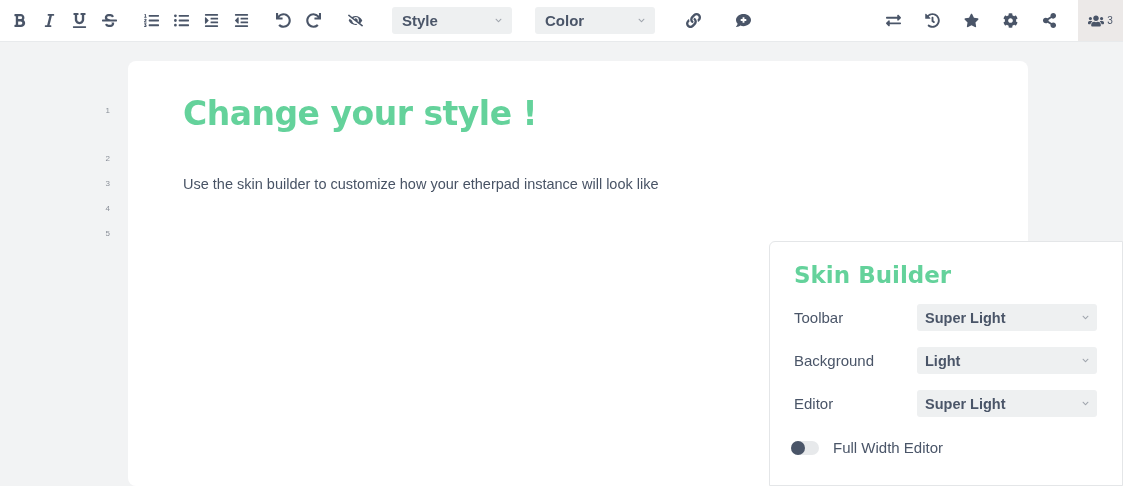  Describe the element at coordinates (283, 20) in the screenshot. I see `undo-icon` at that location.